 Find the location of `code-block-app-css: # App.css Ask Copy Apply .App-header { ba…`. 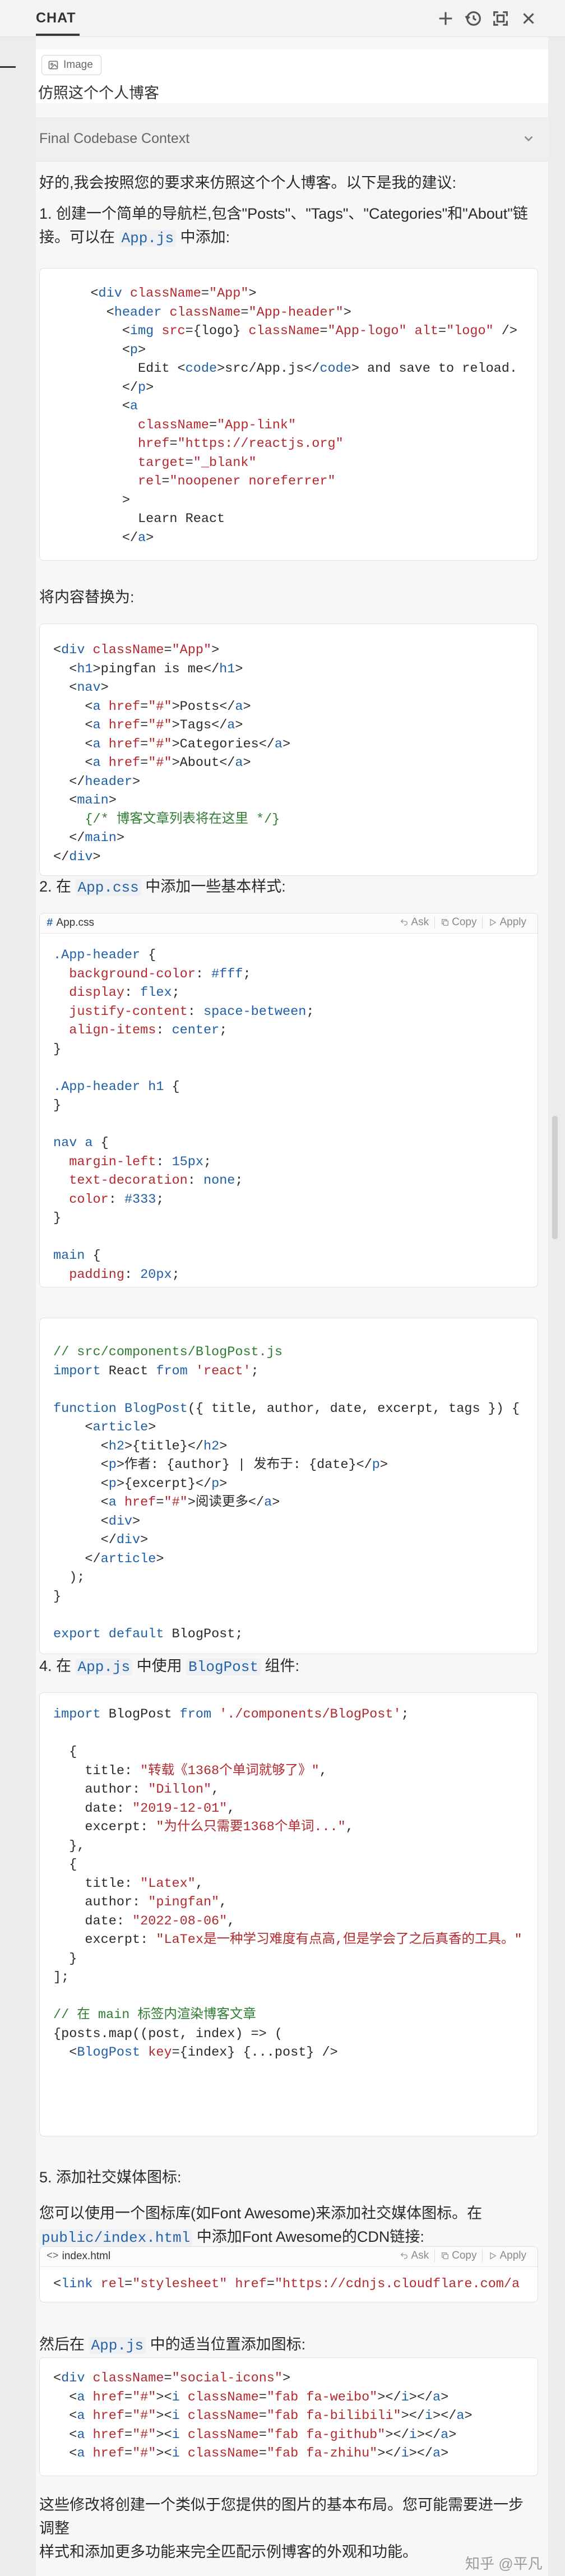

code-block-app-css: # App.css Ask Copy Apply .App-header { ba… is located at coordinates (289, 1100).